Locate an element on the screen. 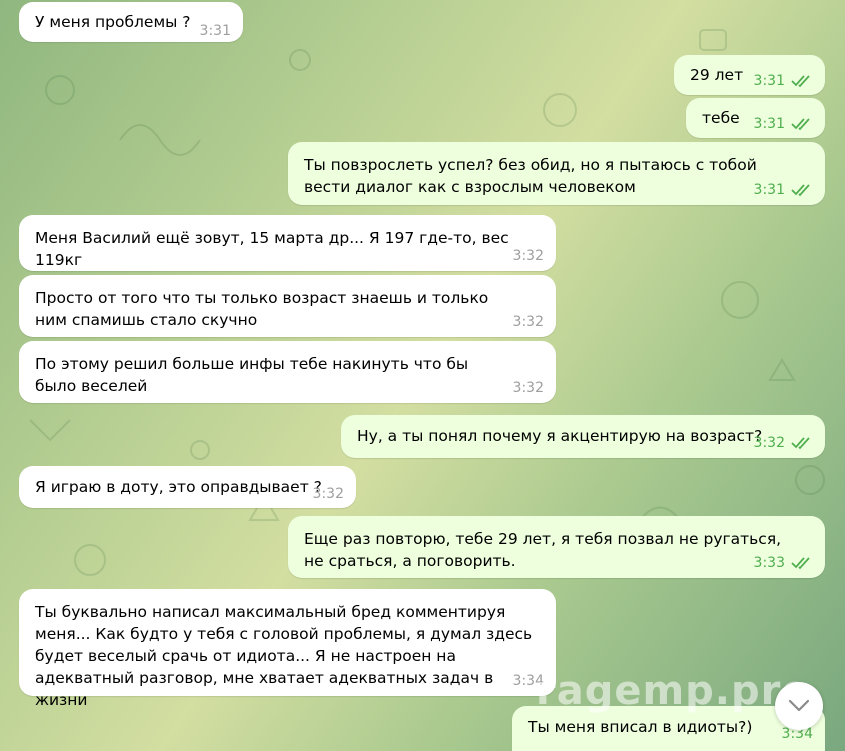 The height and width of the screenshot is (751, 845). message-bubble-incoming: У меня проблемы ? 3:31 is located at coordinates (131, 22).